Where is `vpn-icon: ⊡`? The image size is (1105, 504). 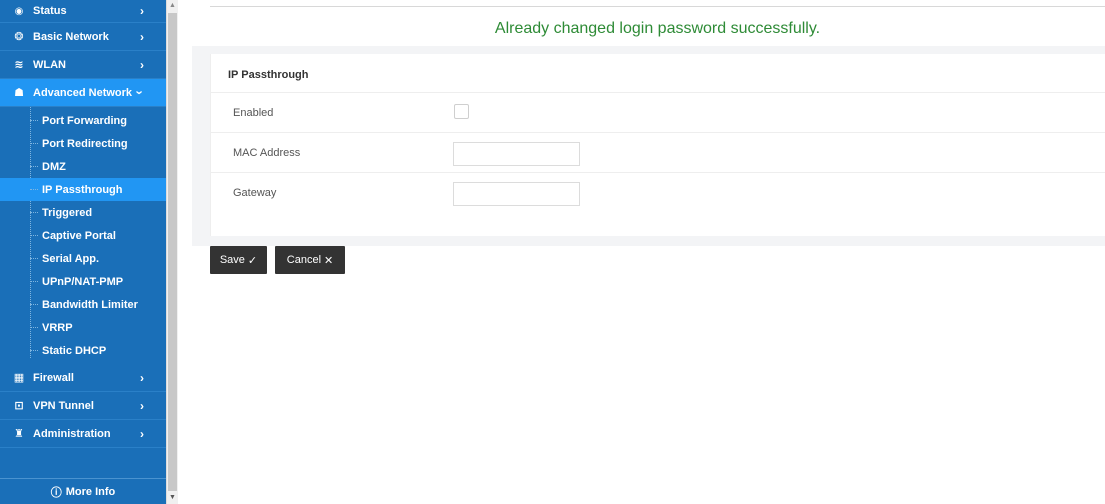
vpn-icon: ⊡ is located at coordinates (19, 406).